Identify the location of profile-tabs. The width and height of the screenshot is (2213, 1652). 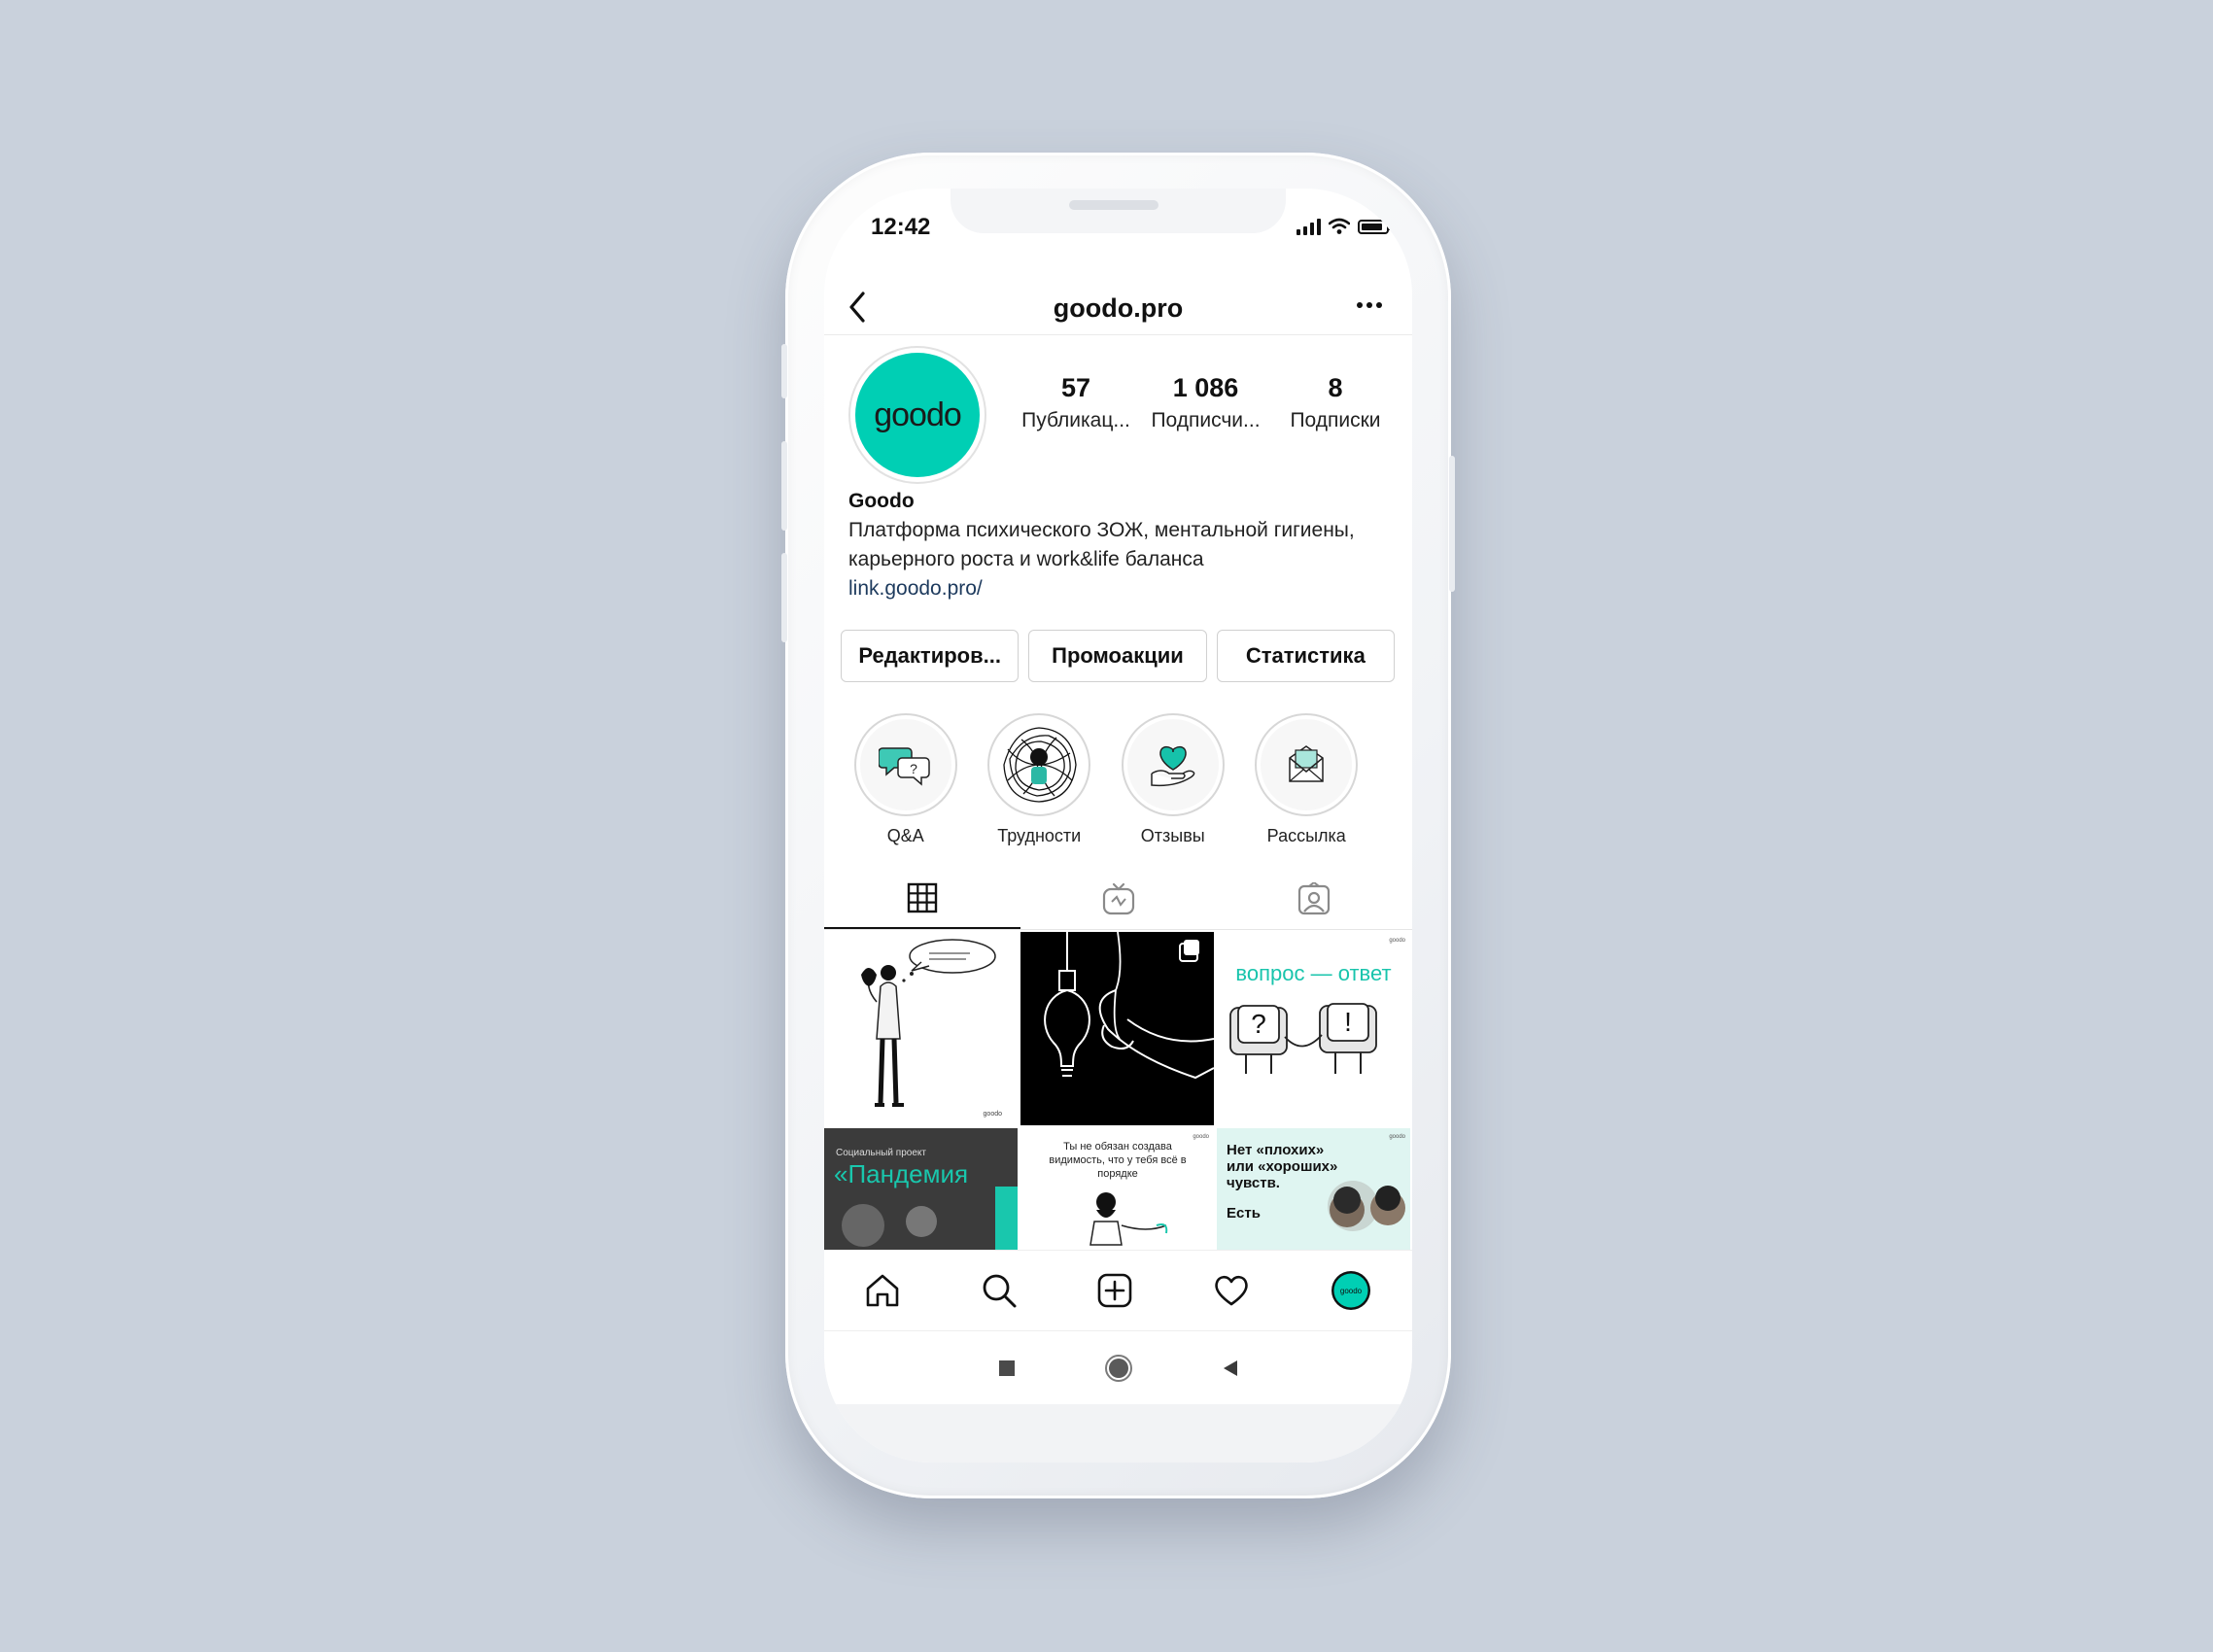
(1118, 900).